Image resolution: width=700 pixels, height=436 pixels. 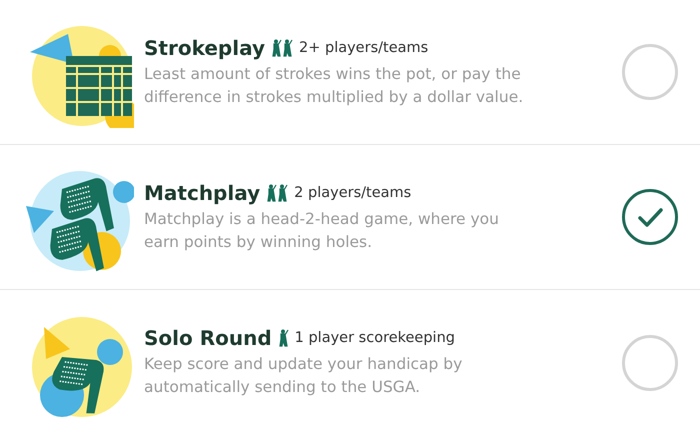 What do you see at coordinates (363, 48) in the screenshot?
I see `player-count: 2+ players/teams` at bounding box center [363, 48].